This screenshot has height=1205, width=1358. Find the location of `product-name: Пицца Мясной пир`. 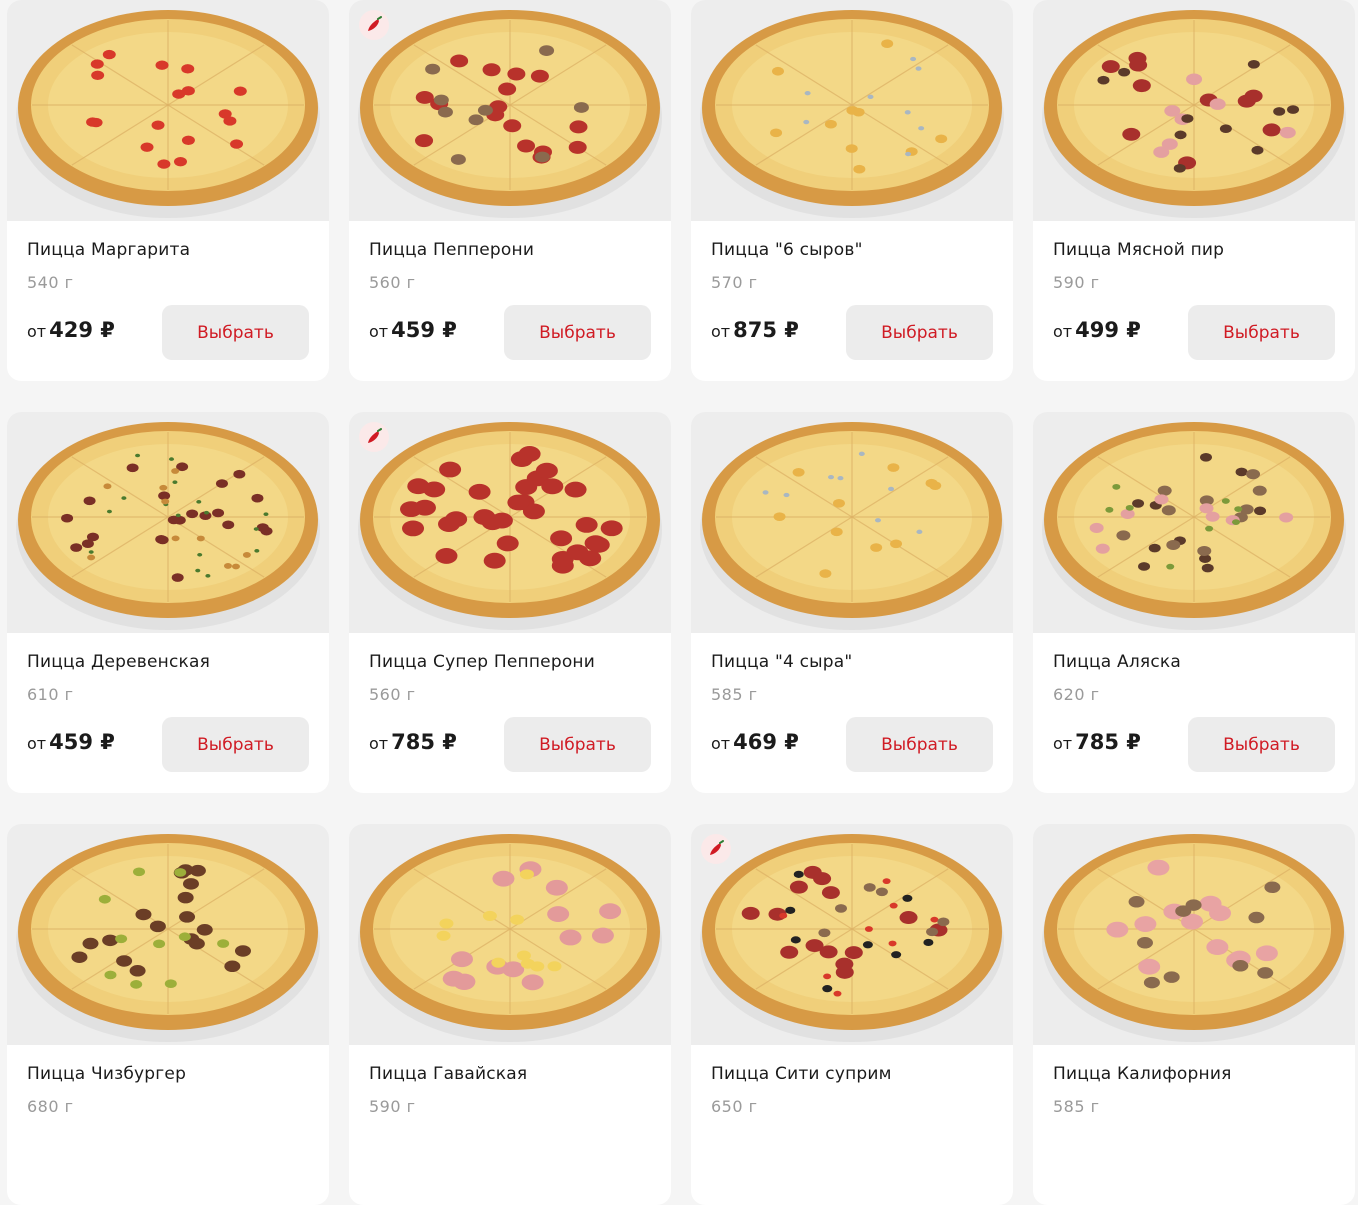

product-name: Пицца Мясной пир is located at coordinates (1138, 250).